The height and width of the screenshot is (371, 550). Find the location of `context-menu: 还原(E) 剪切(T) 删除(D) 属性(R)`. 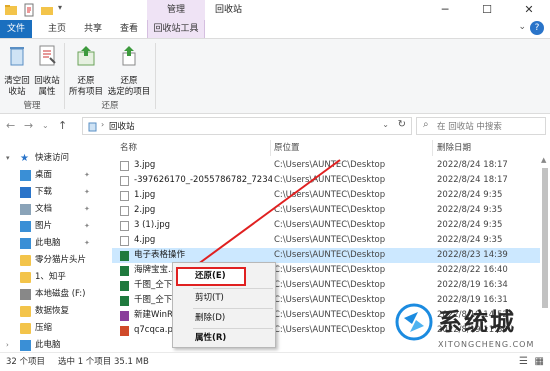

context-menu: 还原(E) 剪切(T) 删除(D) 属性(R) is located at coordinates (224, 305).